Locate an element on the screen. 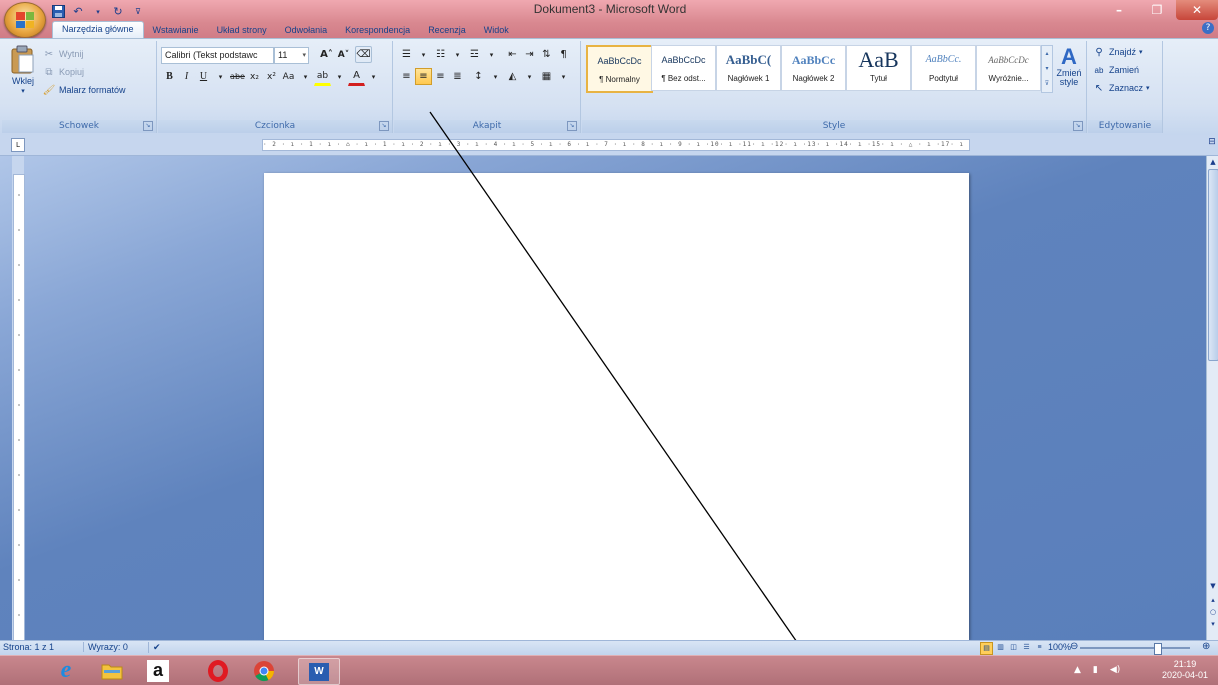 This screenshot has width=1218, height=685. decrease-indent-icon: ⇤ is located at coordinates (512, 54).